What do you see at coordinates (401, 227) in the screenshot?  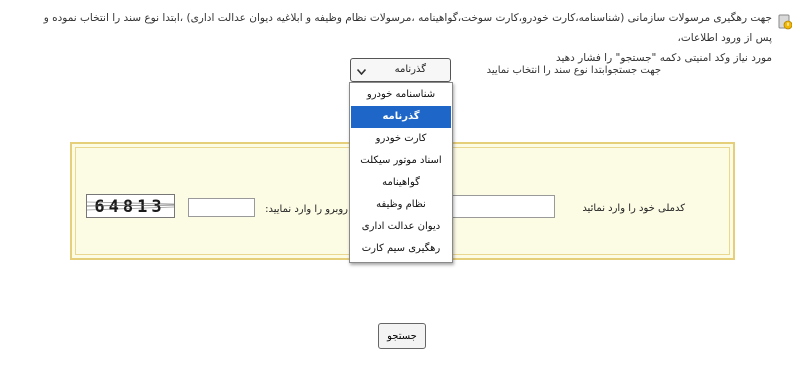 I see `option-administrative-court: دیوان عدالت اداری` at bounding box center [401, 227].